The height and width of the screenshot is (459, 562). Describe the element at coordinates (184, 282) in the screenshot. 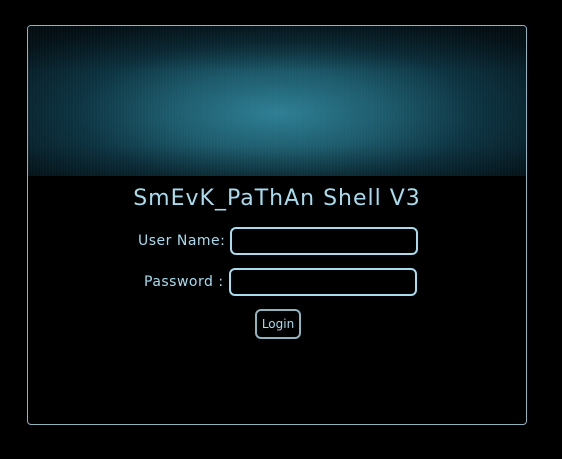

I see `password-label: Password :` at that location.